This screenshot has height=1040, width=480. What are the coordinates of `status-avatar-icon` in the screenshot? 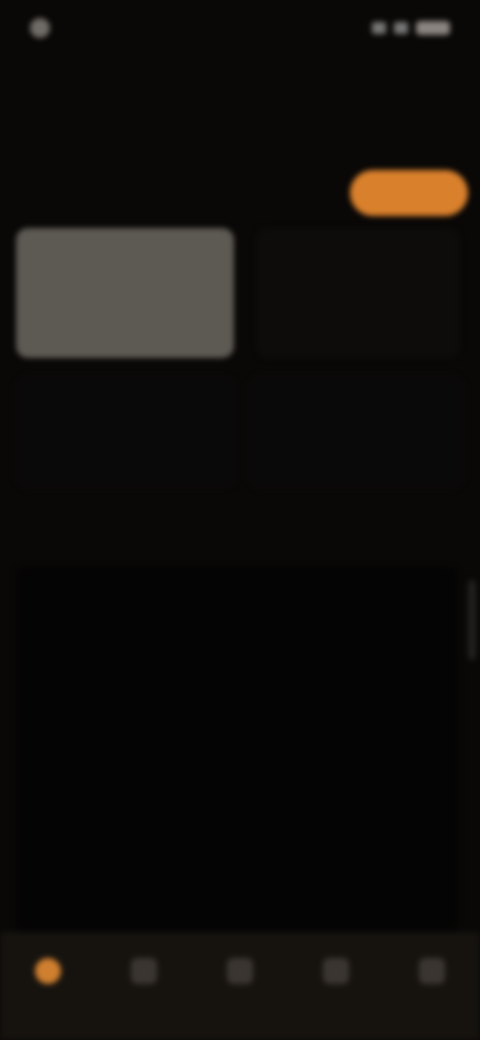 It's located at (40, 28).